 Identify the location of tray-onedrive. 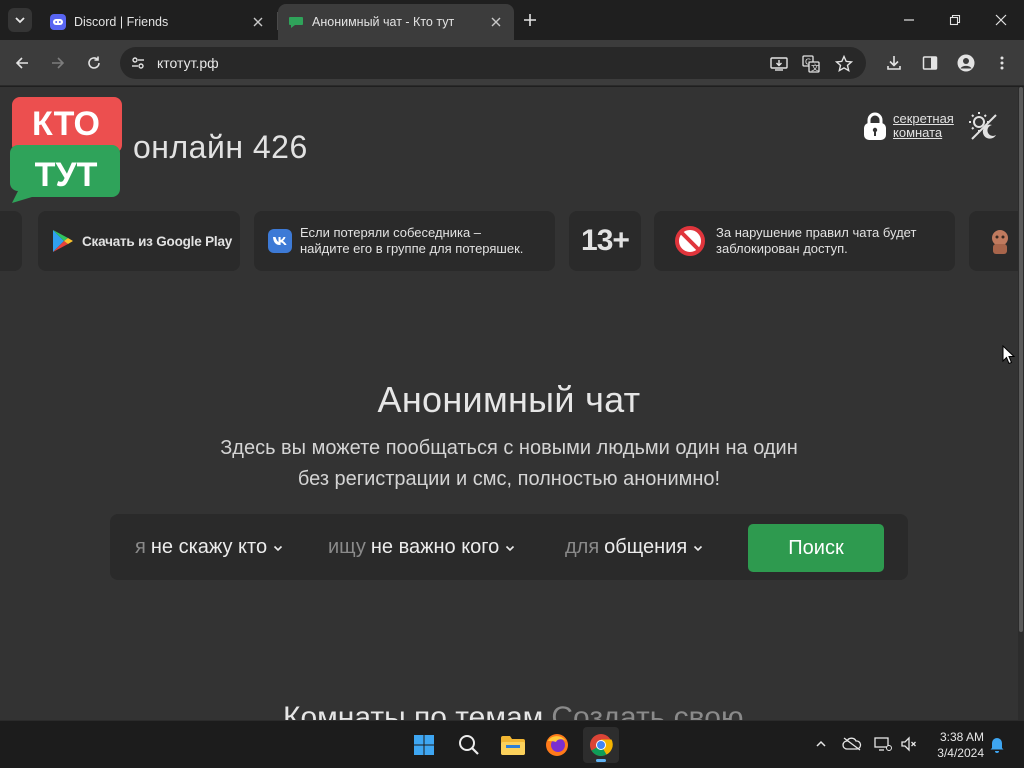
(852, 744).